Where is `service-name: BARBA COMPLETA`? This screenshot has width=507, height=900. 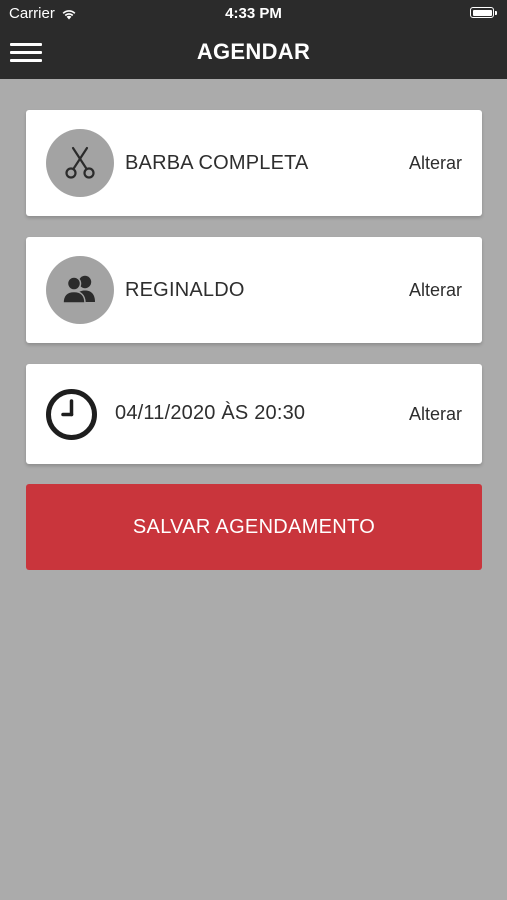
service-name: BARBA COMPLETA is located at coordinates (217, 163).